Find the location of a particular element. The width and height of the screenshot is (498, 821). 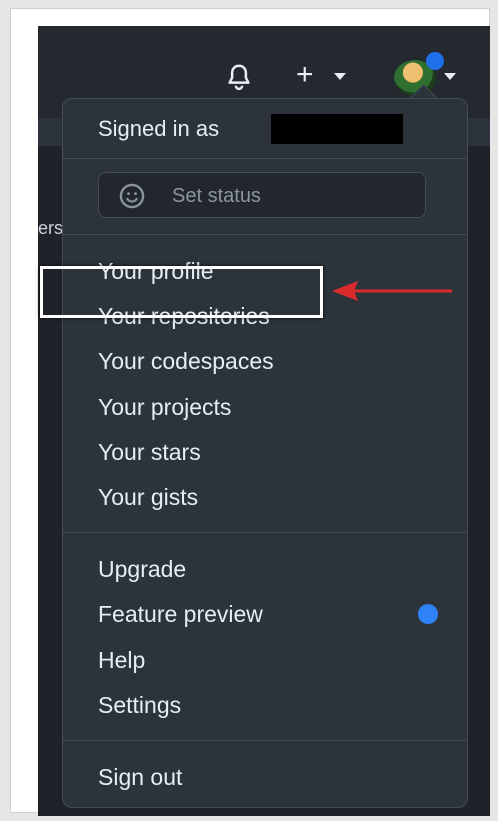

set-status-label: Set status is located at coordinates (216, 196).